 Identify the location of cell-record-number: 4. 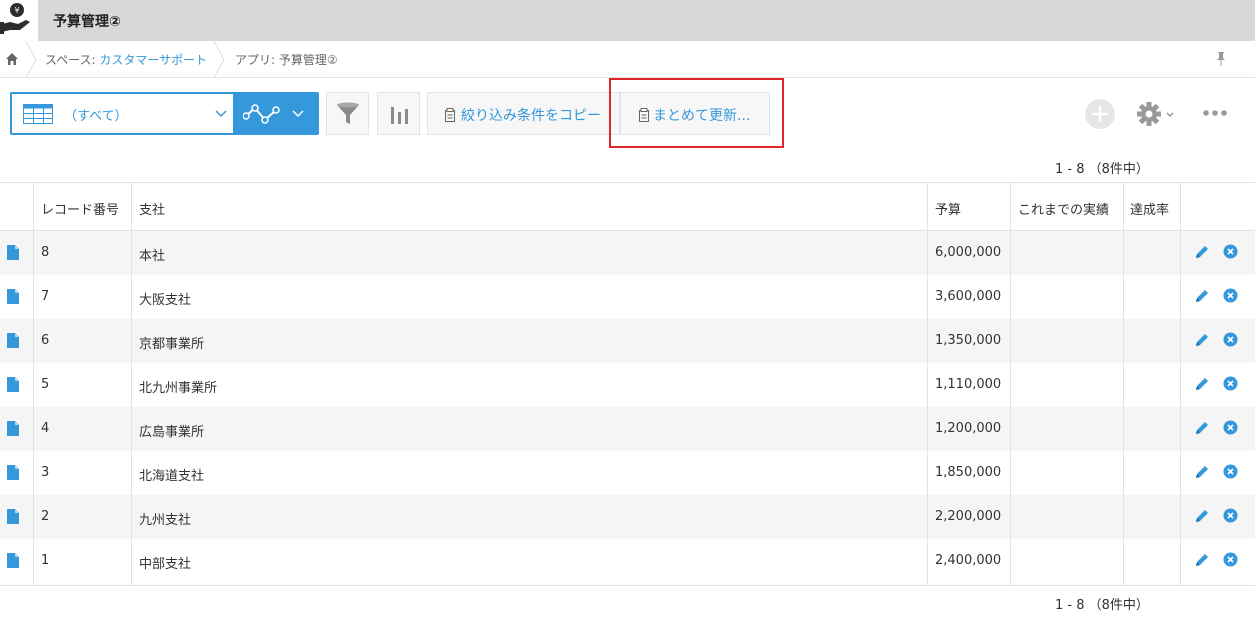
(45, 428).